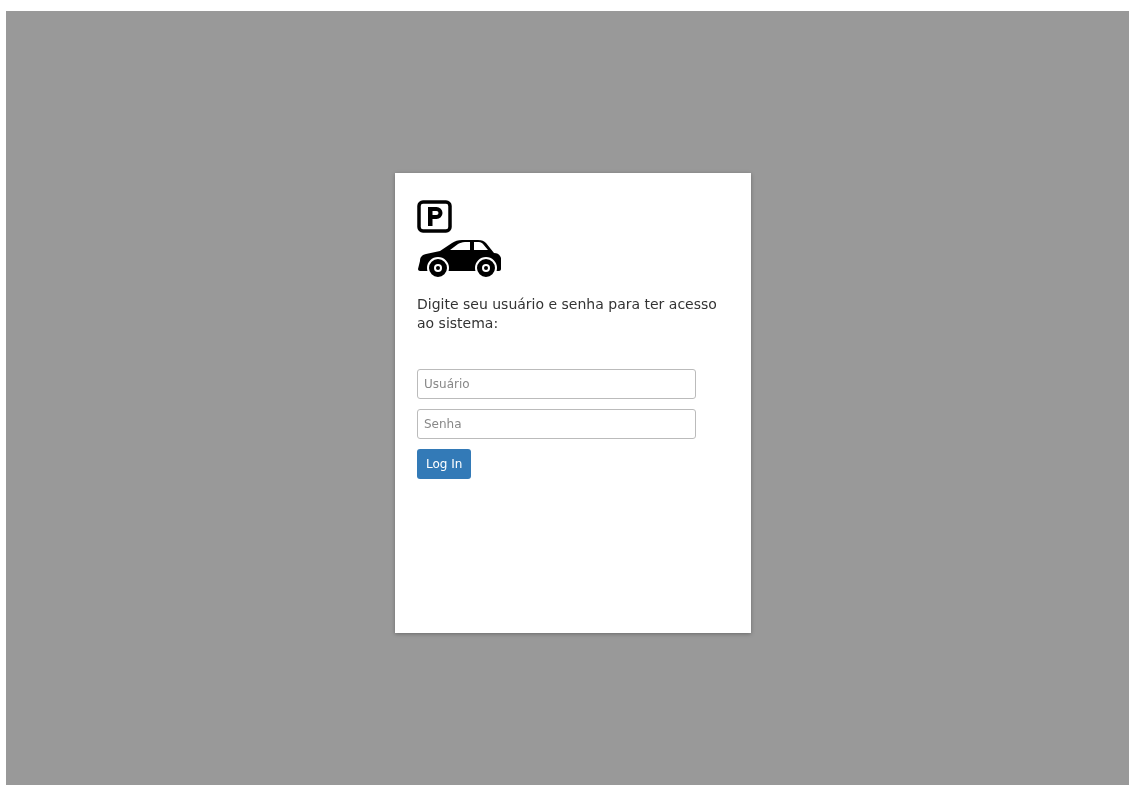 Image resolution: width=1129 pixels, height=785 pixels. I want to click on username-field: Usuário, so click(556, 384).